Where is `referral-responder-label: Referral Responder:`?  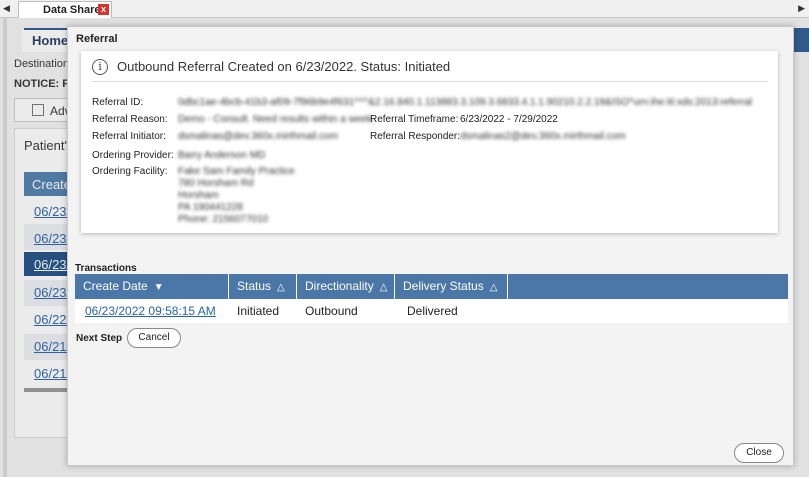 referral-responder-label: Referral Responder: is located at coordinates (415, 136).